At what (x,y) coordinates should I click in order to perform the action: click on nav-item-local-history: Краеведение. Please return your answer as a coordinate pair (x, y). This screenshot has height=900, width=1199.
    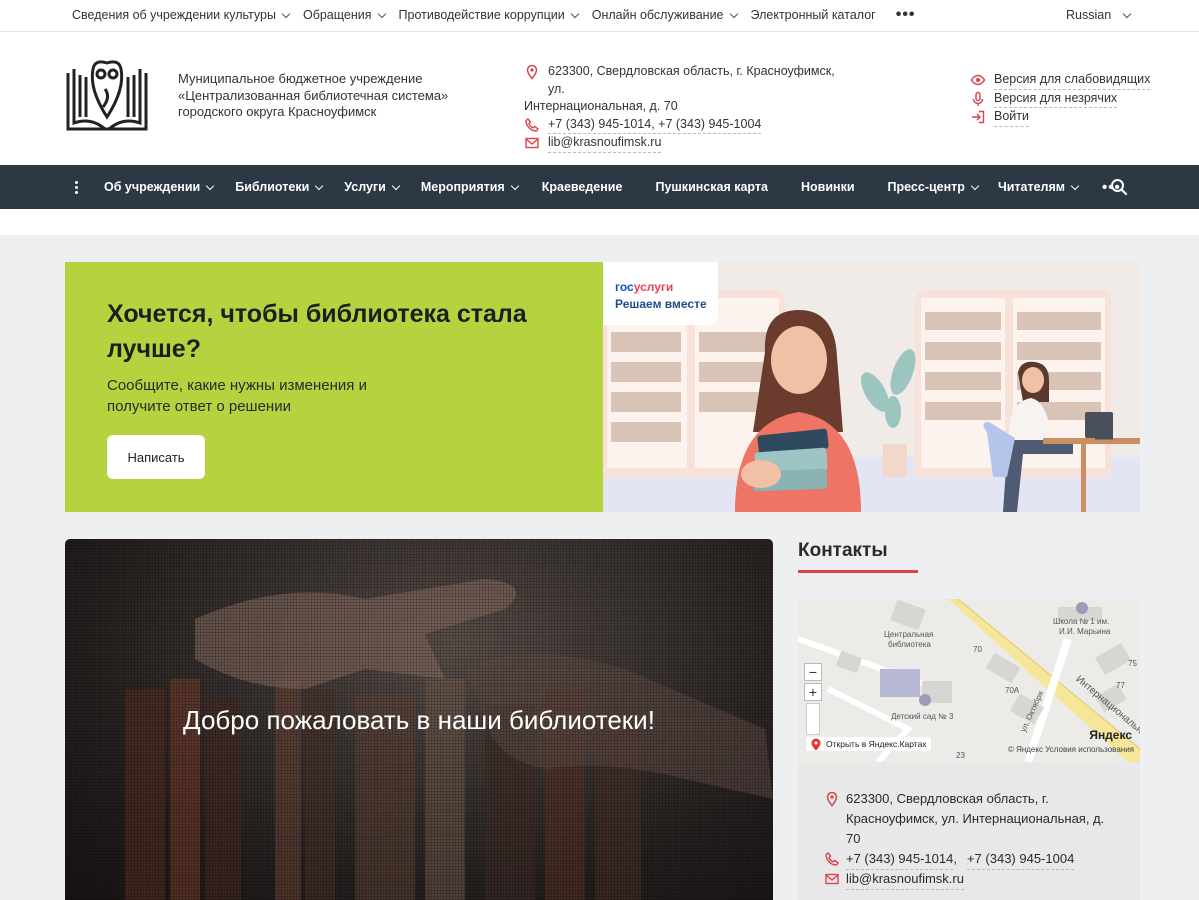
    Looking at the image, I should click on (582, 187).